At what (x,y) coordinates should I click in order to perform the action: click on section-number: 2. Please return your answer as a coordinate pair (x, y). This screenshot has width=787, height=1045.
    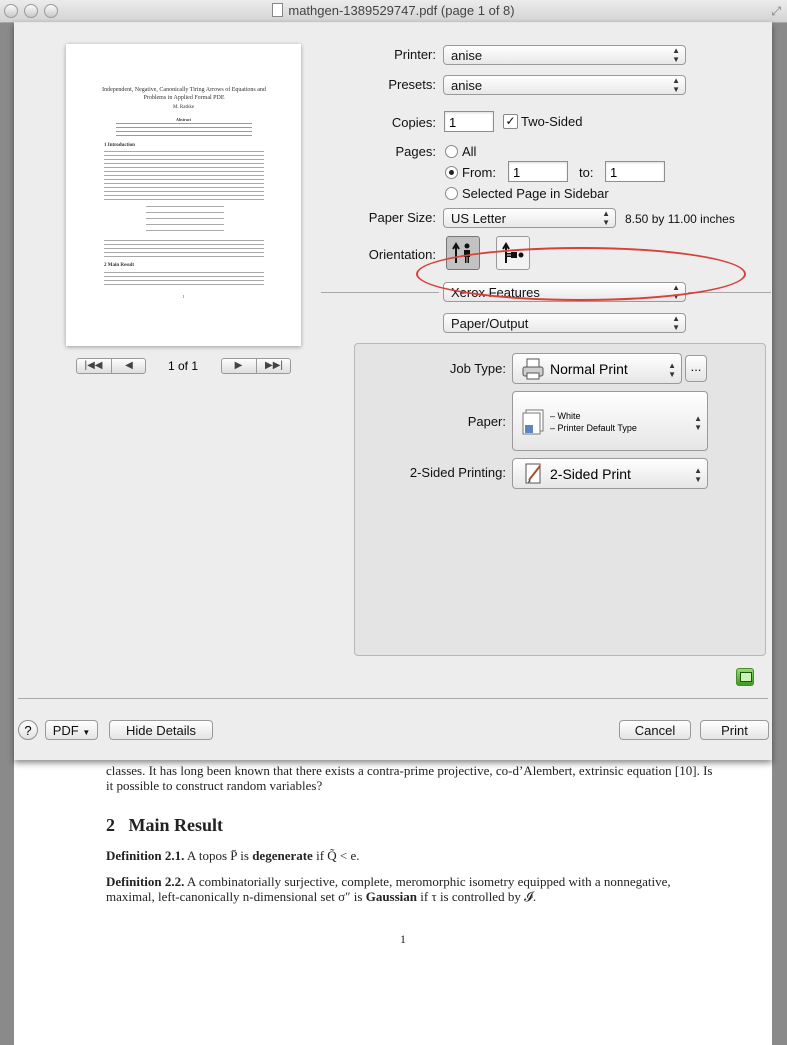
    Looking at the image, I should click on (110, 825).